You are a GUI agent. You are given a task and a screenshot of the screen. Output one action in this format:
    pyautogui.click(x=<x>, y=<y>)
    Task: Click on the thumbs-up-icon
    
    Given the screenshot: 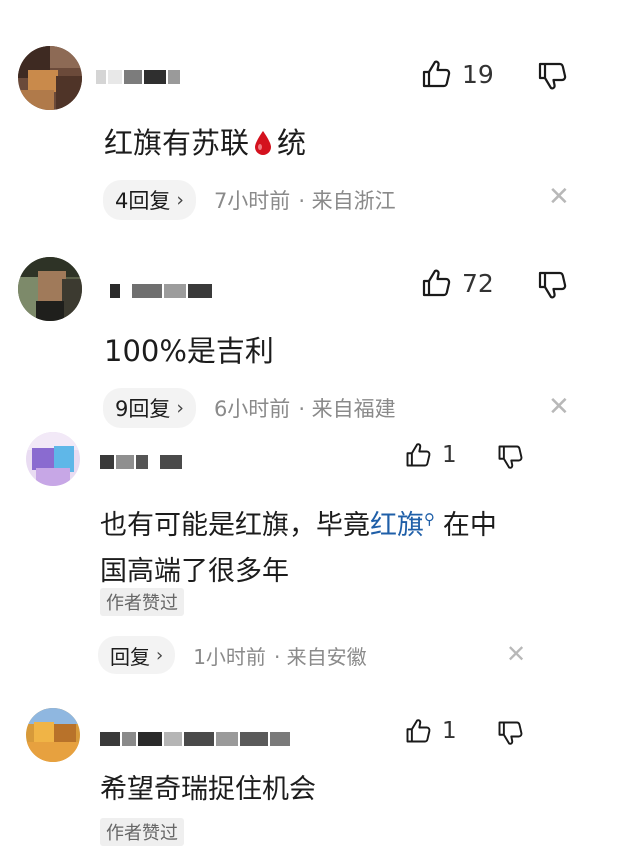 What is the action you would take?
    pyautogui.click(x=418, y=731)
    